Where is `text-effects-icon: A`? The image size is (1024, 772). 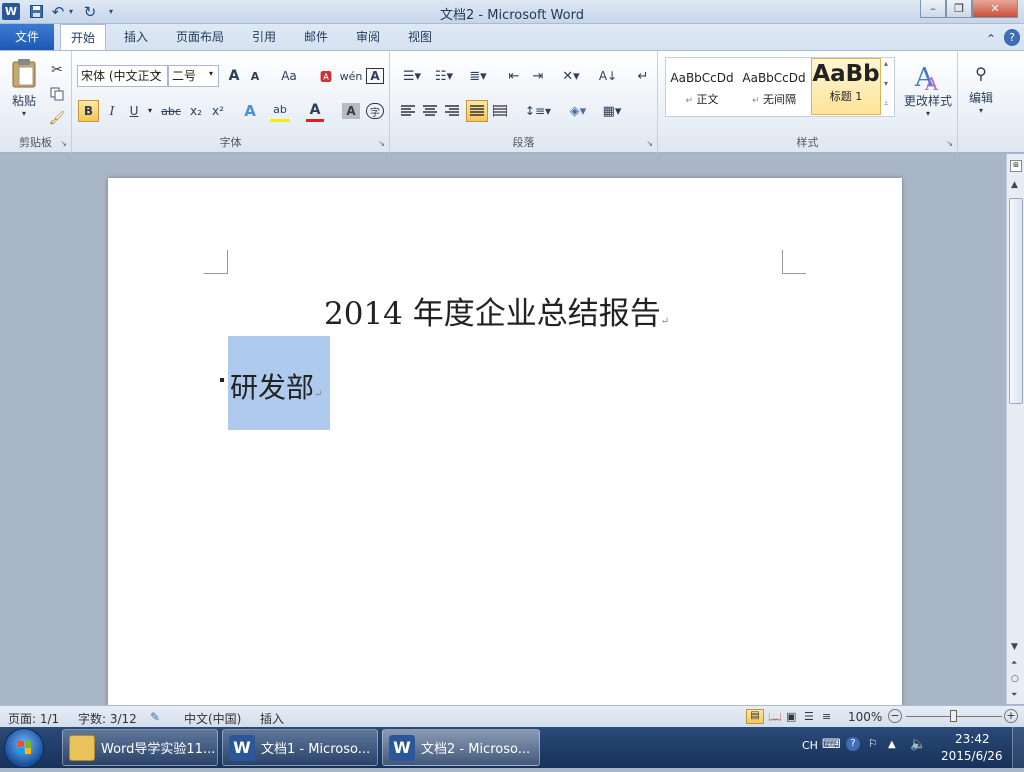
text-effects-icon: A is located at coordinates (250, 111).